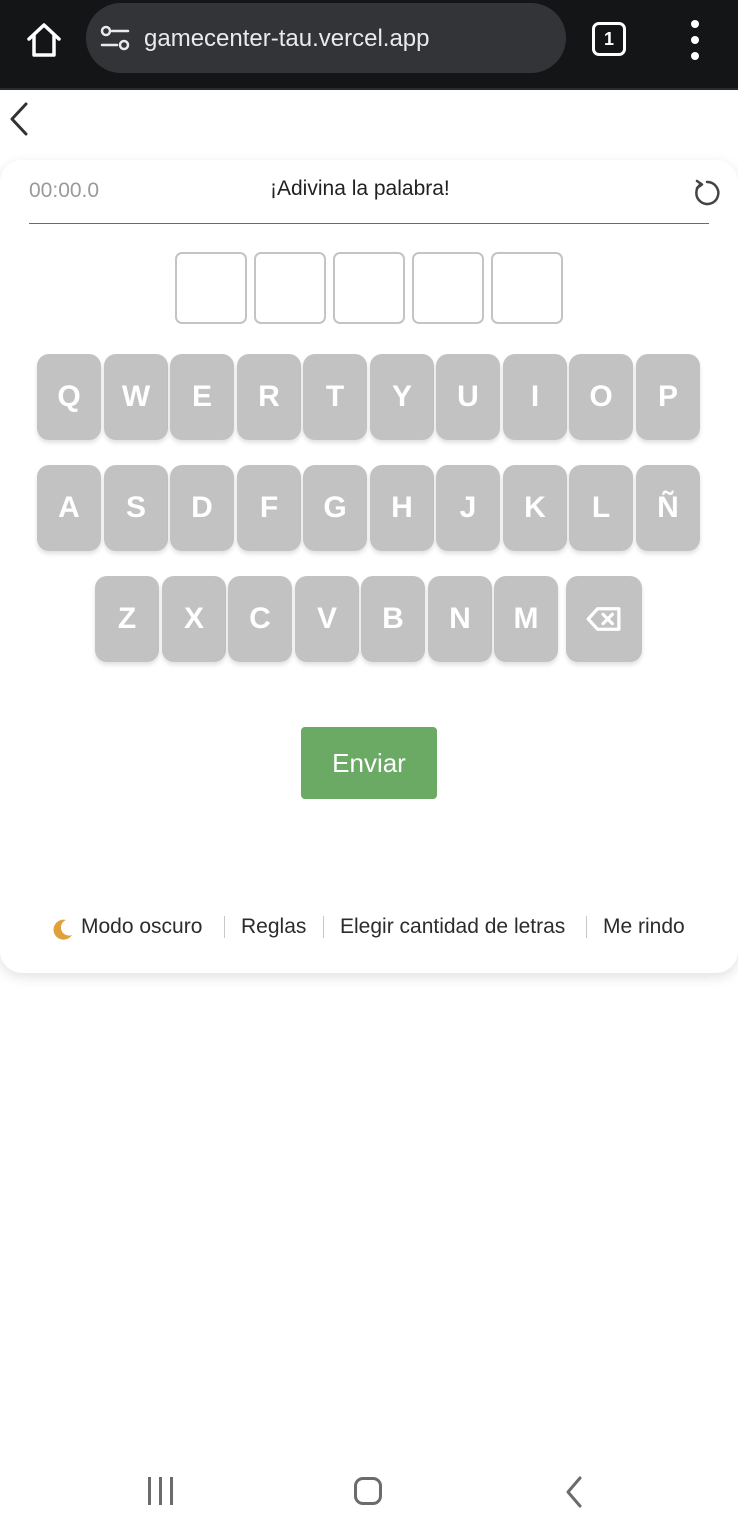  Describe the element at coordinates (136, 397) in the screenshot. I see `key-w: W` at that location.